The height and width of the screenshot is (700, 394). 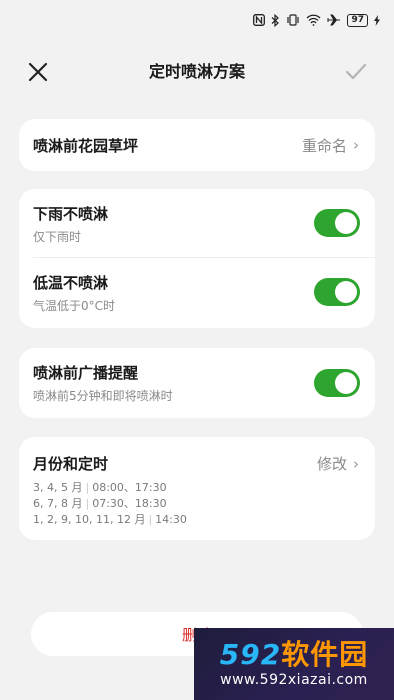 I want to click on rule-row-cold: 低温不喷淋 气温低于0°C时, so click(x=197, y=293).